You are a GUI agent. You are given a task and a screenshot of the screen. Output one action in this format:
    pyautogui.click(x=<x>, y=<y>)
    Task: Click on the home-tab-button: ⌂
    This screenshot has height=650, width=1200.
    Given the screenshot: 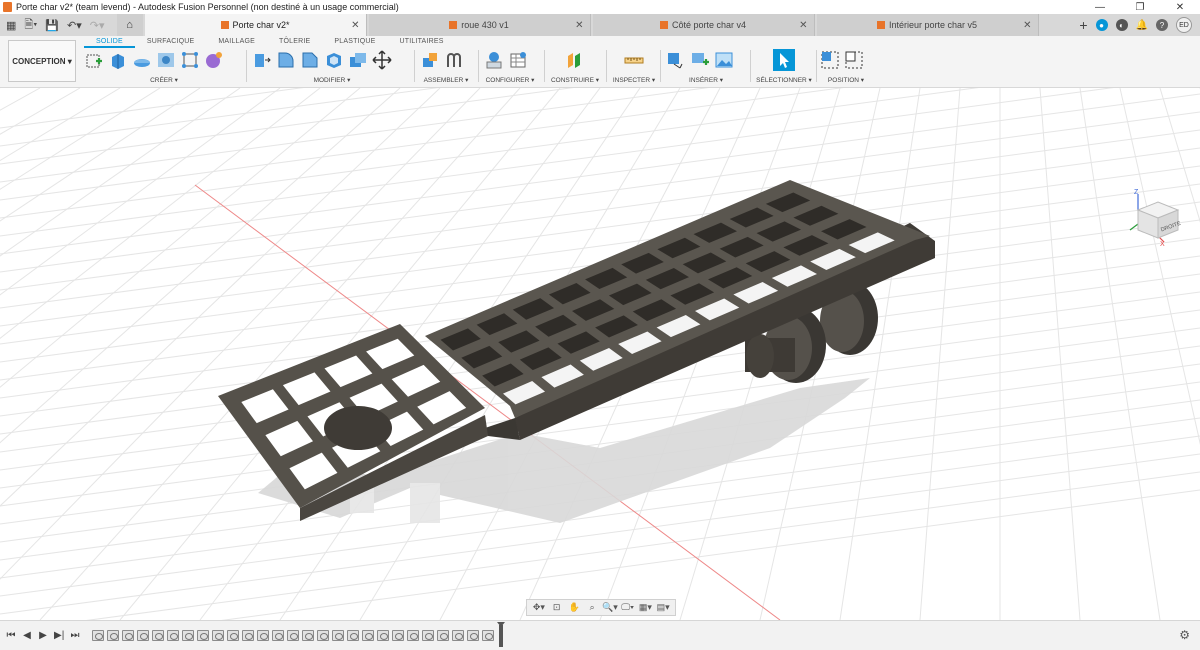 What is the action you would take?
    pyautogui.click(x=129, y=25)
    